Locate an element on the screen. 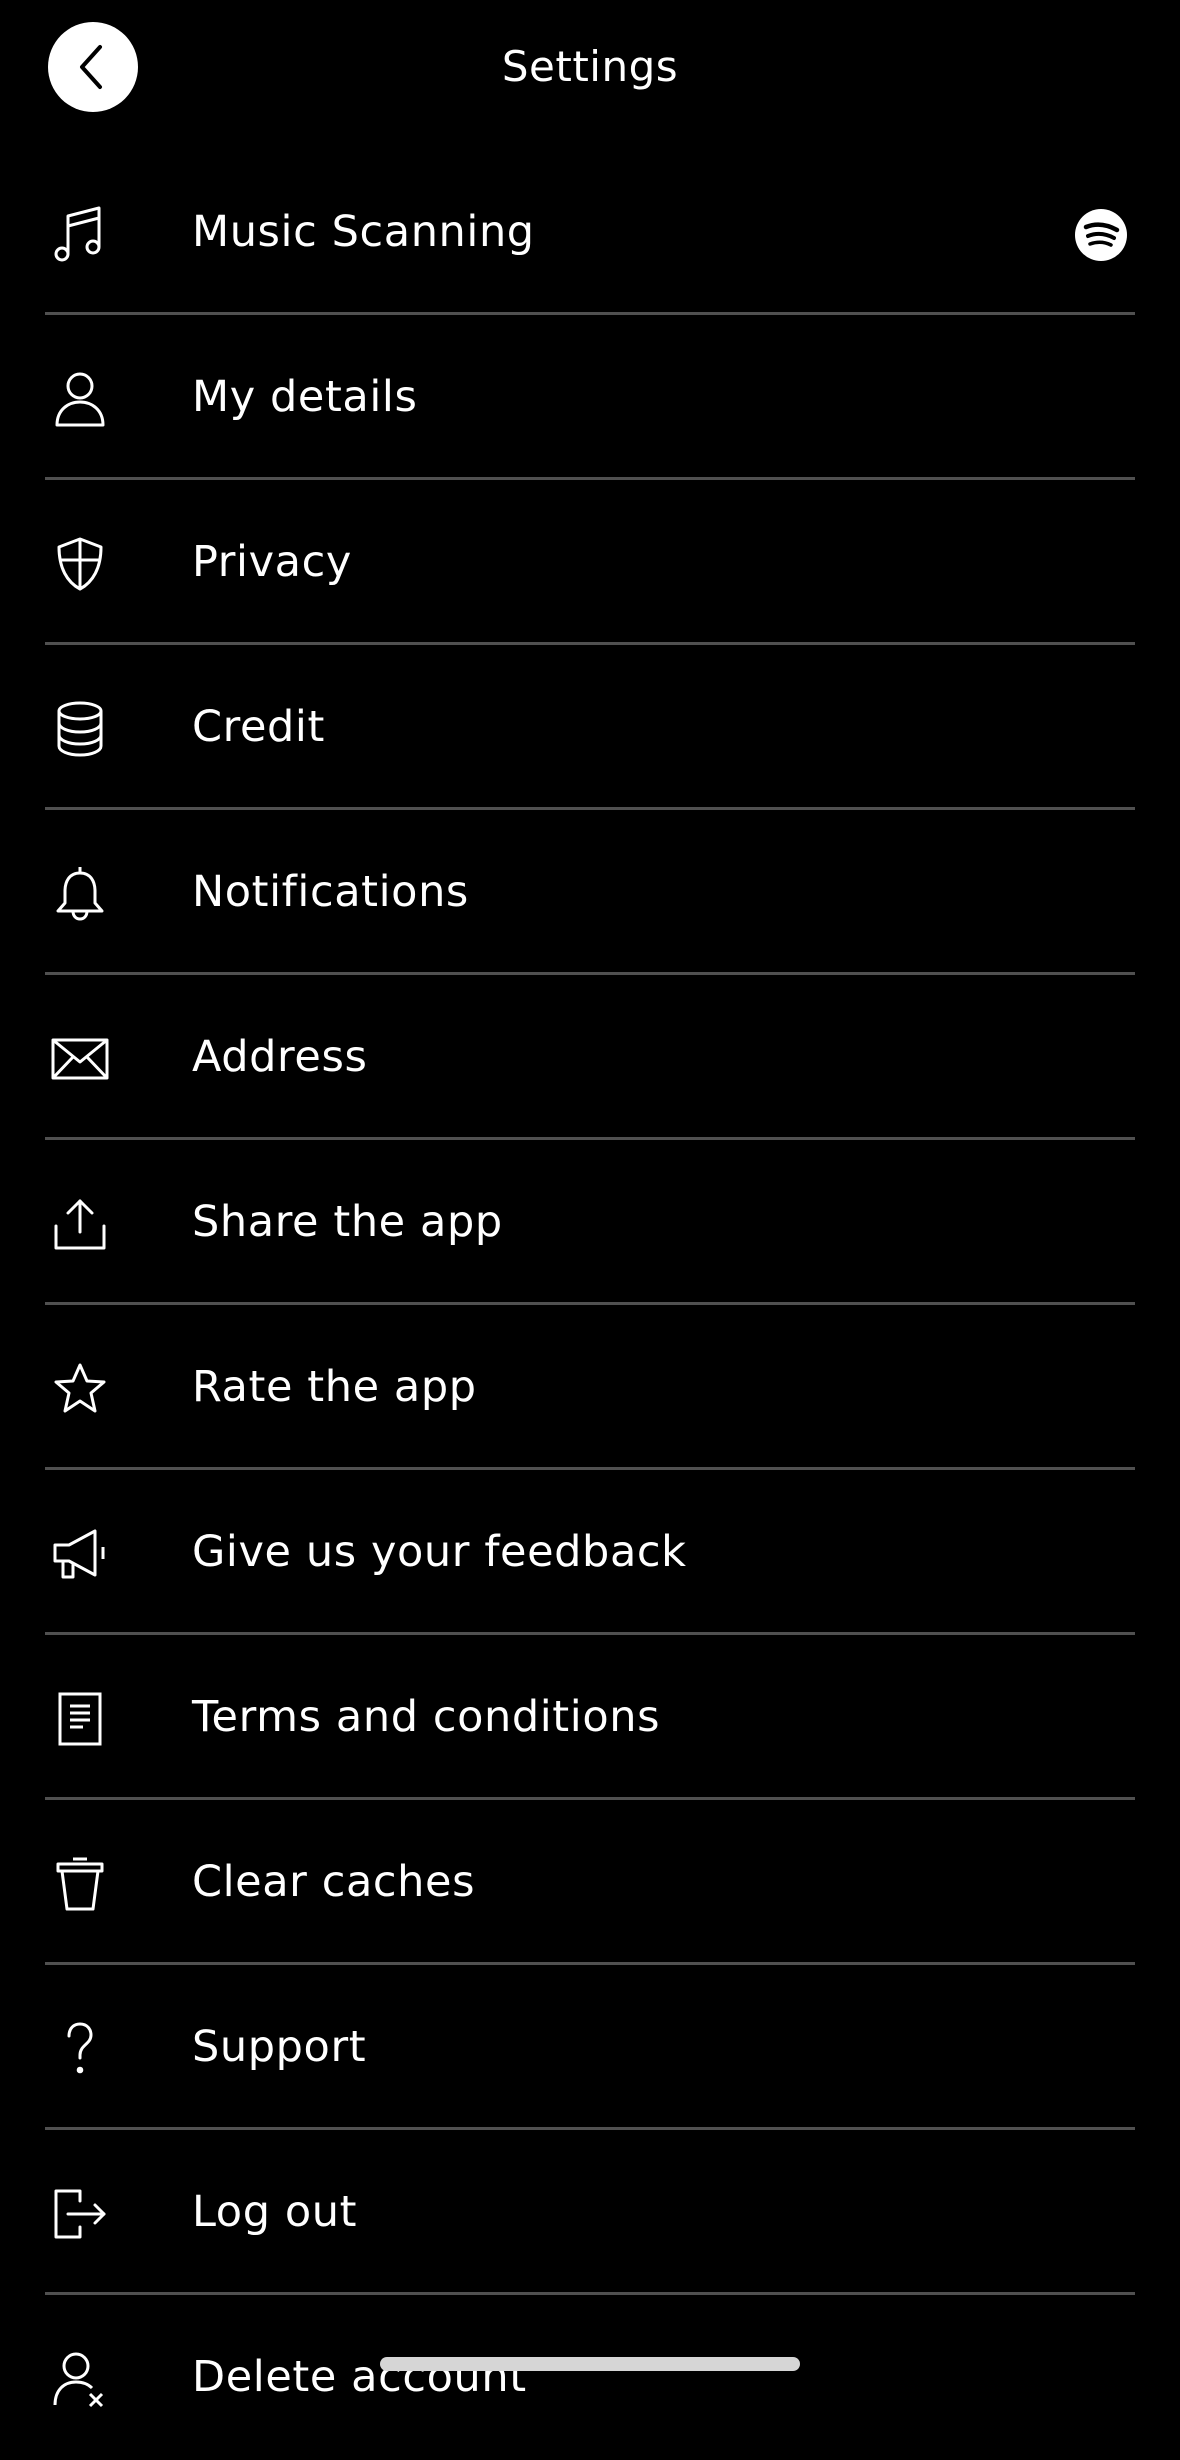 The image size is (1180, 2460). settings-item-delete-account: Delete account is located at coordinates (590, 2377).